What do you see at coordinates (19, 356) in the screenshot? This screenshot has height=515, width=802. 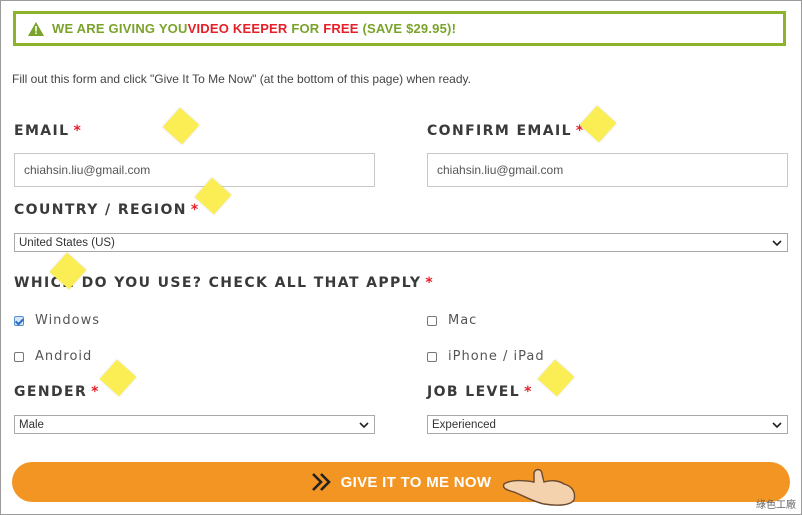 I see `checkbox-android-box` at bounding box center [19, 356].